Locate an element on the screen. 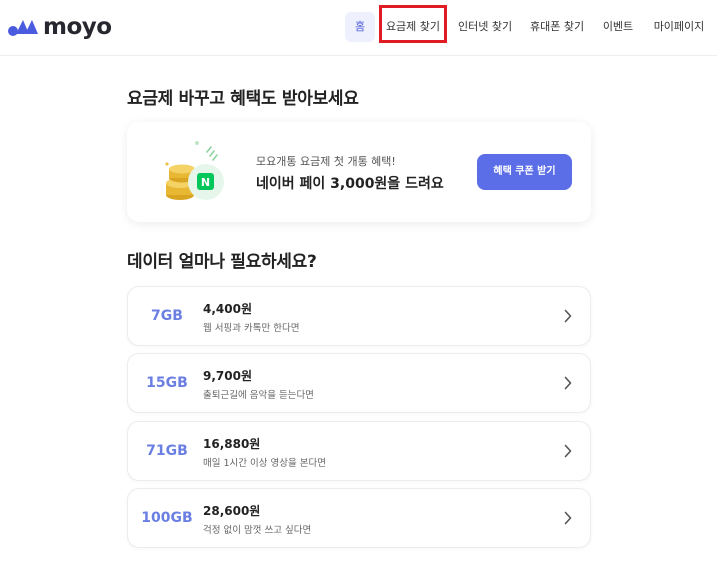  main-nav: 홈 요금제 찾기 인터넷 찾기 휴대폰 찾기 이벤트 마이페이지 is located at coordinates (358, 27).